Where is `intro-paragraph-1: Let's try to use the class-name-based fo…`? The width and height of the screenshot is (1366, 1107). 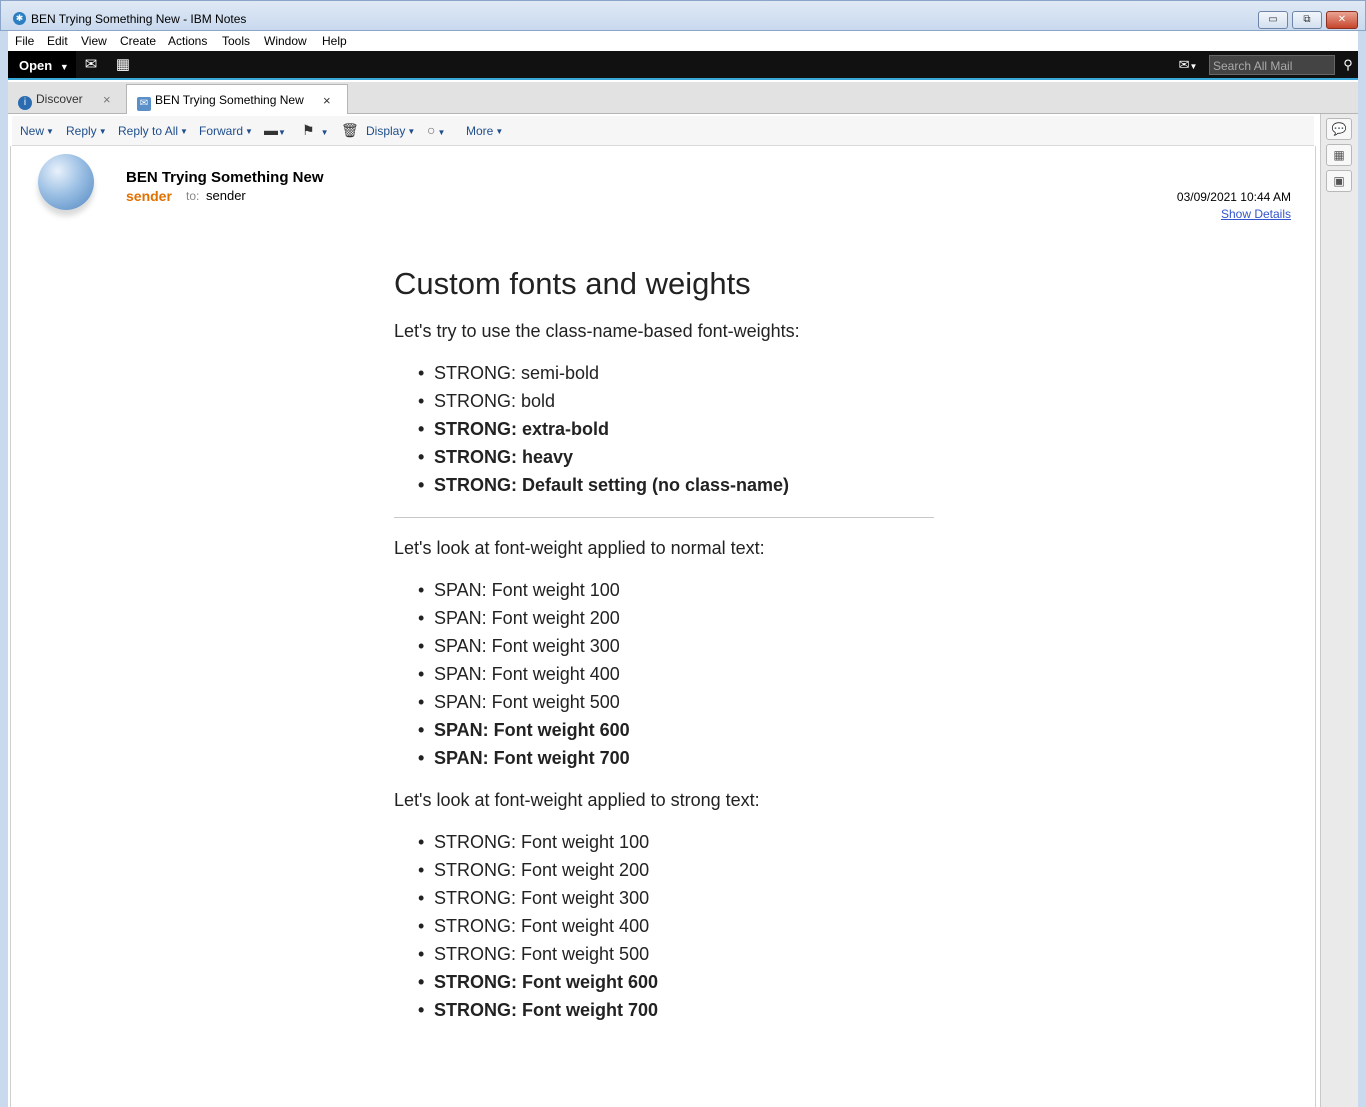 intro-paragraph-1: Let's try to use the class-name-based fo… is located at coordinates (597, 331).